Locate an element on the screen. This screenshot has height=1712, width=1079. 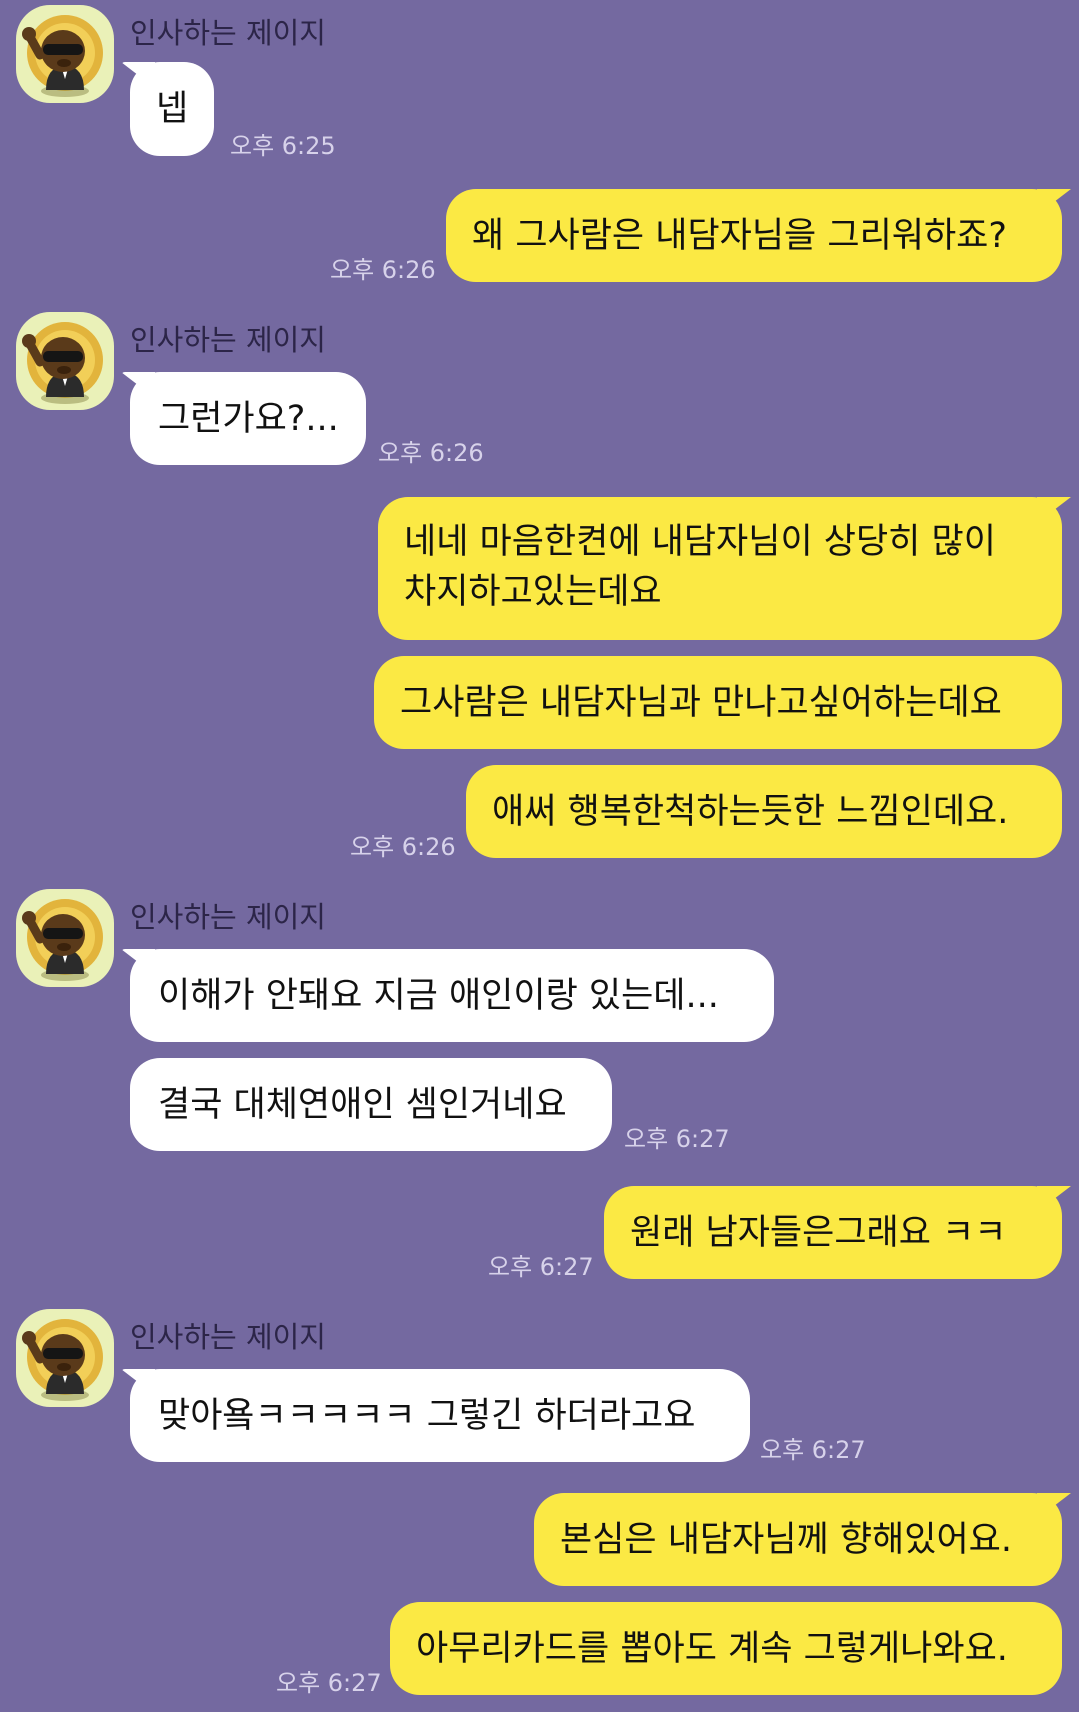
message-bubble: 맞아욬ㅋㅋㅋㅋㅋ 그렇긴 하더라고요 is located at coordinates (440, 1415).